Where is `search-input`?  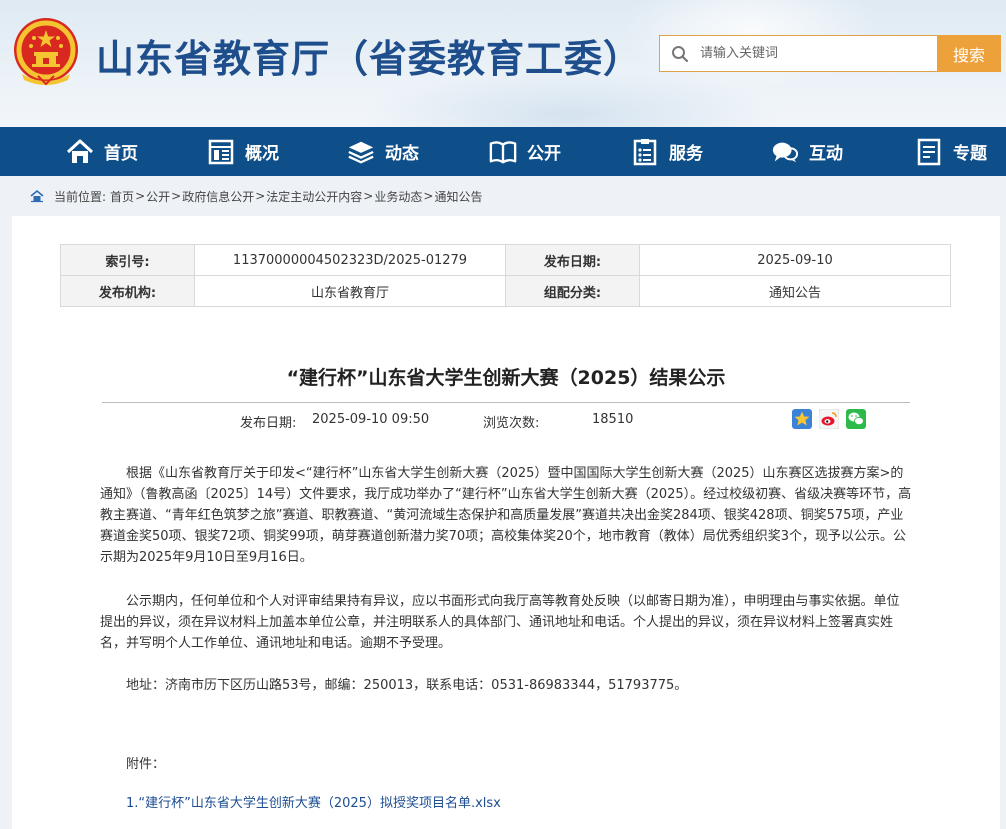 search-input is located at coordinates (815, 53).